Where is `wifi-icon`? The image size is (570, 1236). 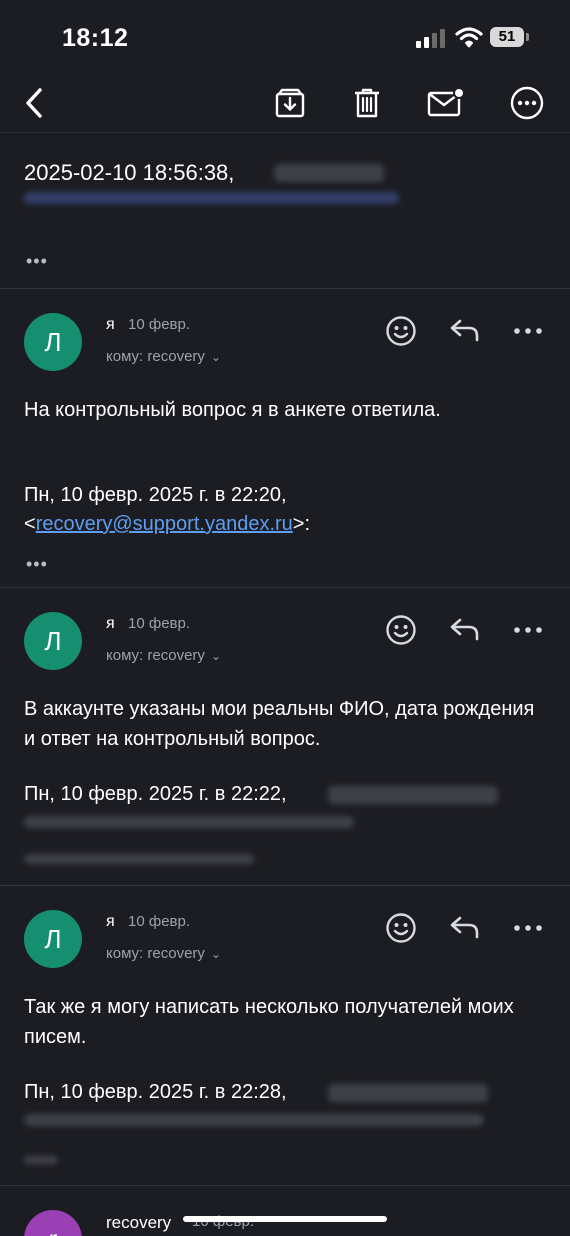 wifi-icon is located at coordinates (469, 37).